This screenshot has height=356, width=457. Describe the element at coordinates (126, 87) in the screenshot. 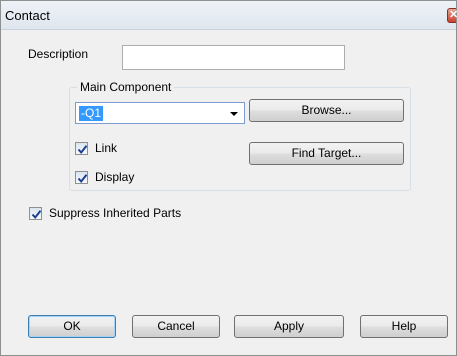

I see `main-component-group-label: Main Component` at that location.